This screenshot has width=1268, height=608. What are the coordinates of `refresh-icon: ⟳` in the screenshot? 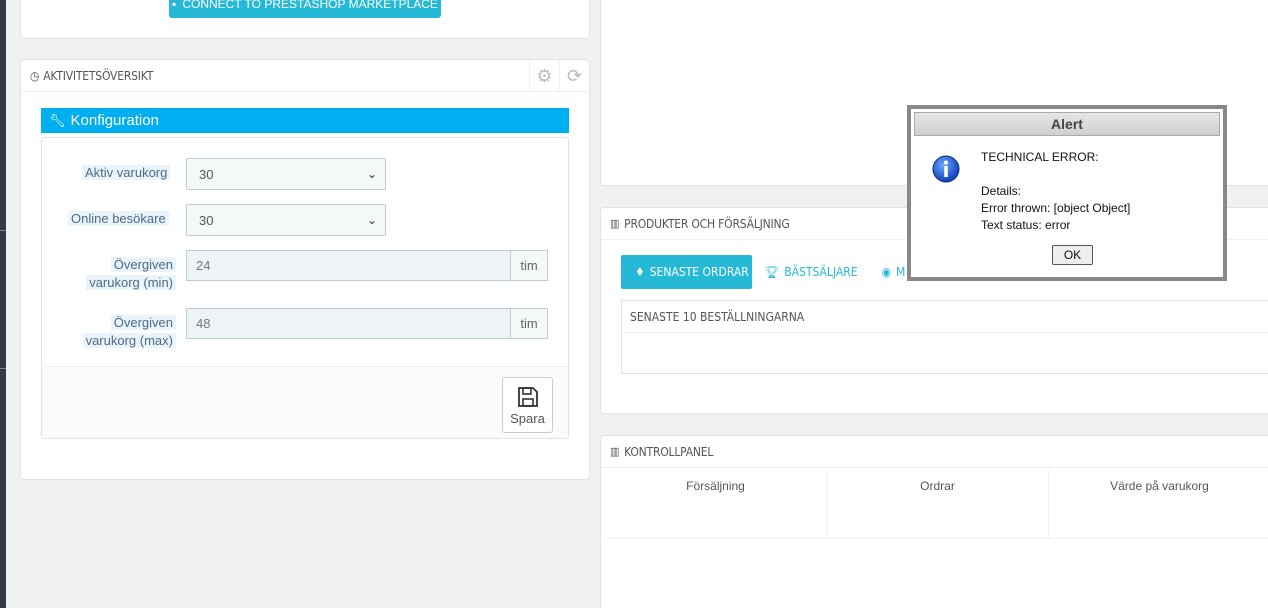 It's located at (574, 76).